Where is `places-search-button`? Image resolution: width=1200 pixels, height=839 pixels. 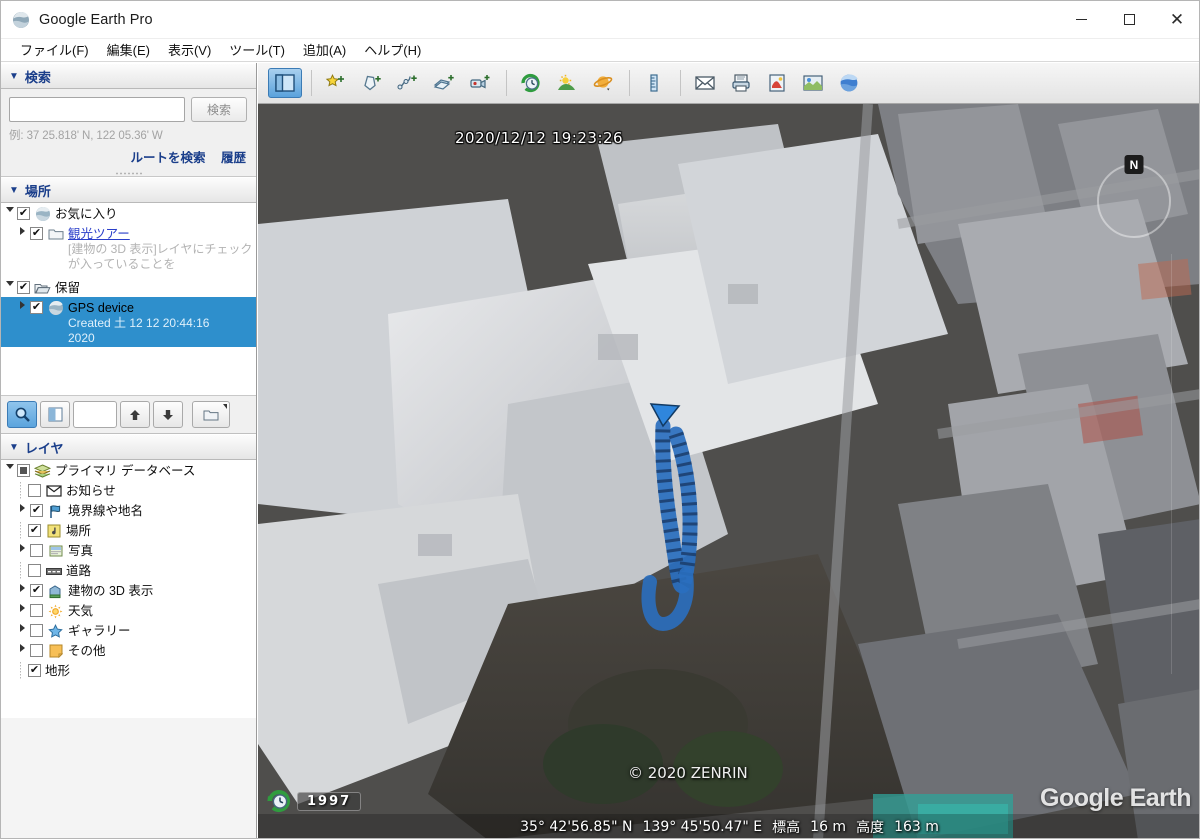 places-search-button is located at coordinates (22, 414).